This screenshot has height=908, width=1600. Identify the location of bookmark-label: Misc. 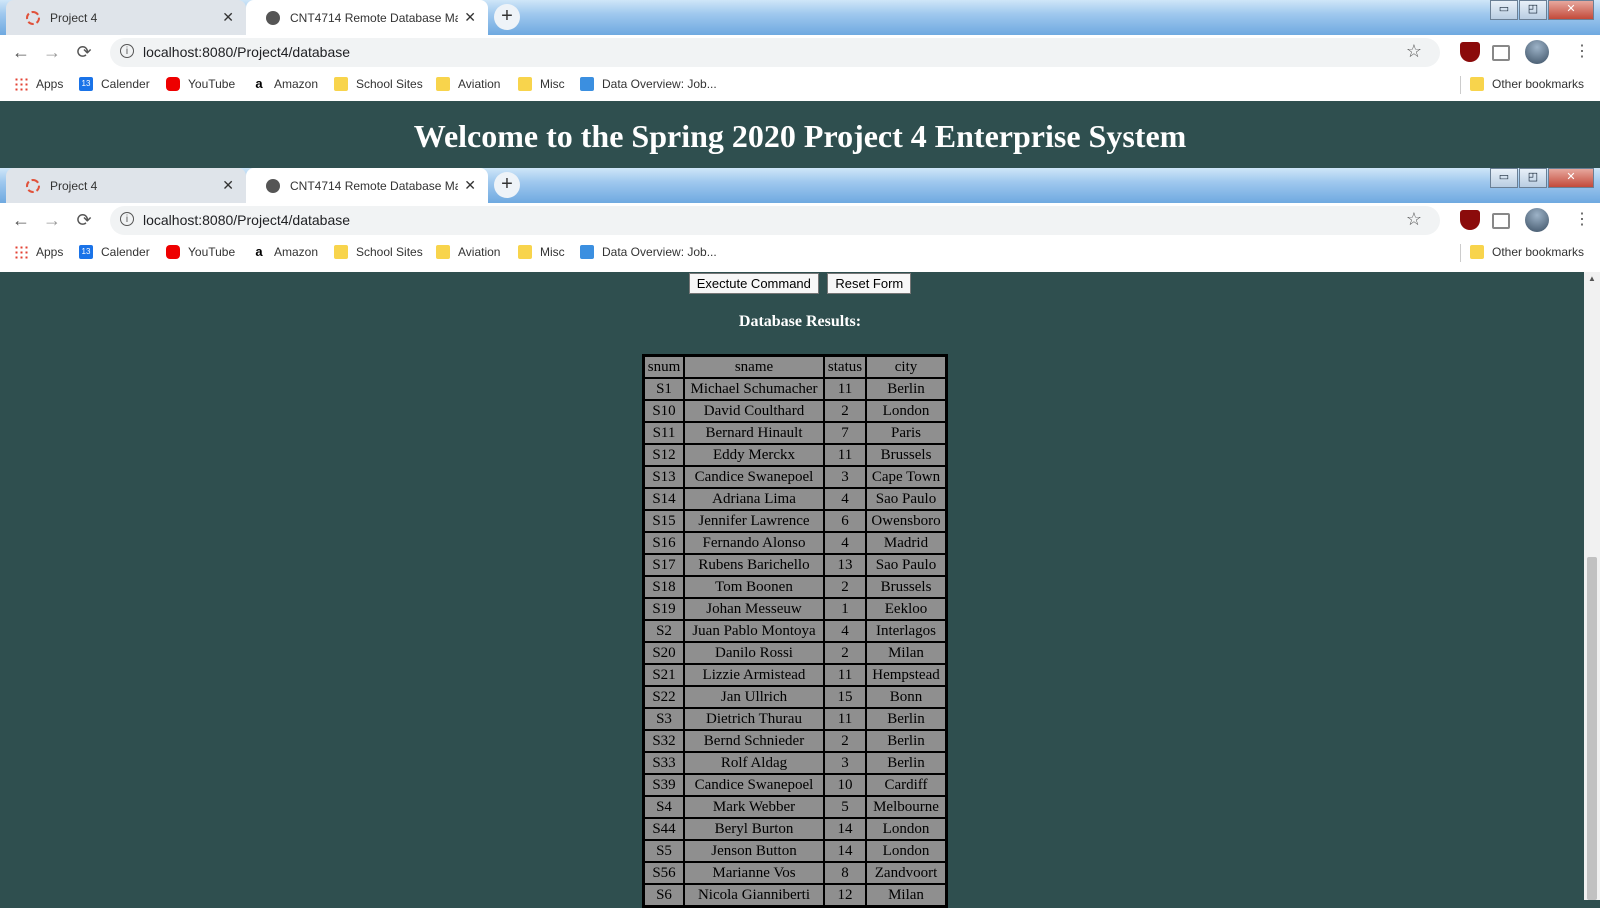
(552, 252).